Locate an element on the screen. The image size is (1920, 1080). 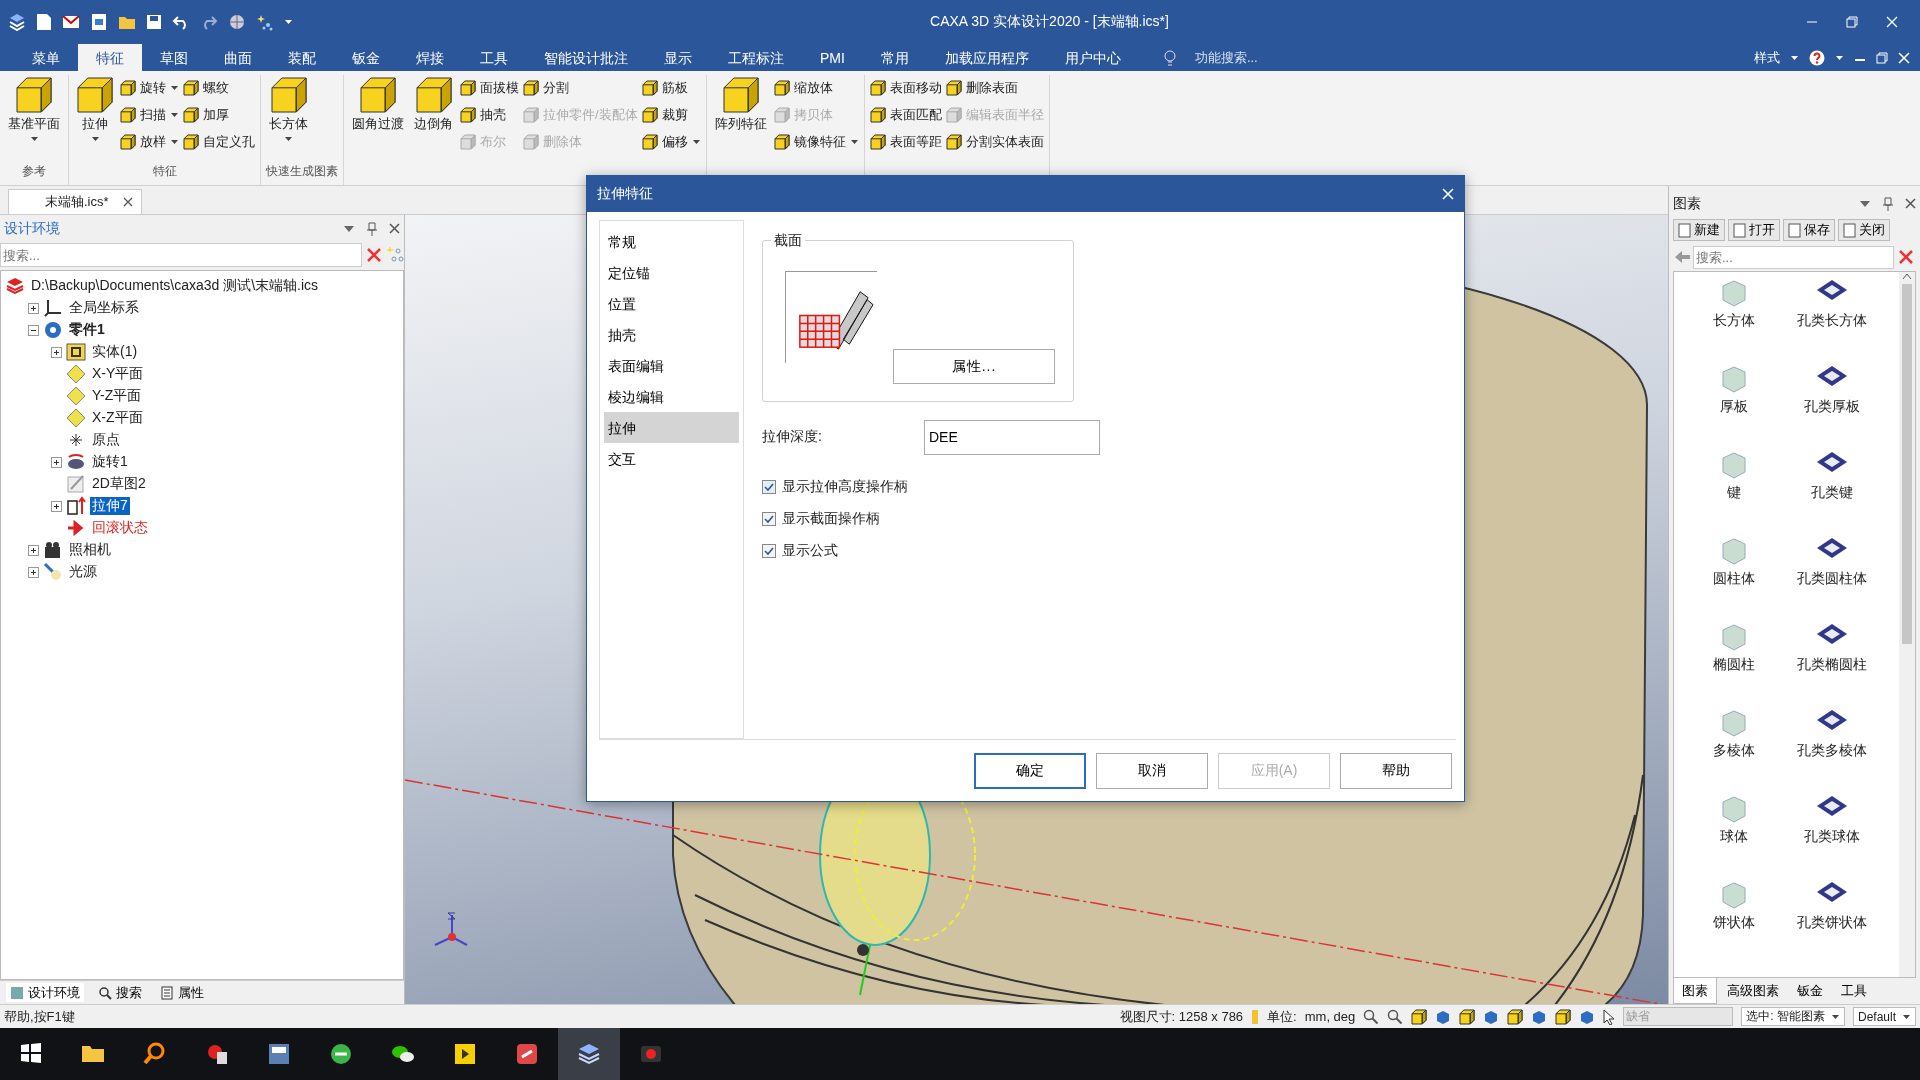
tree-item: 旋转1 is located at coordinates (110, 462).